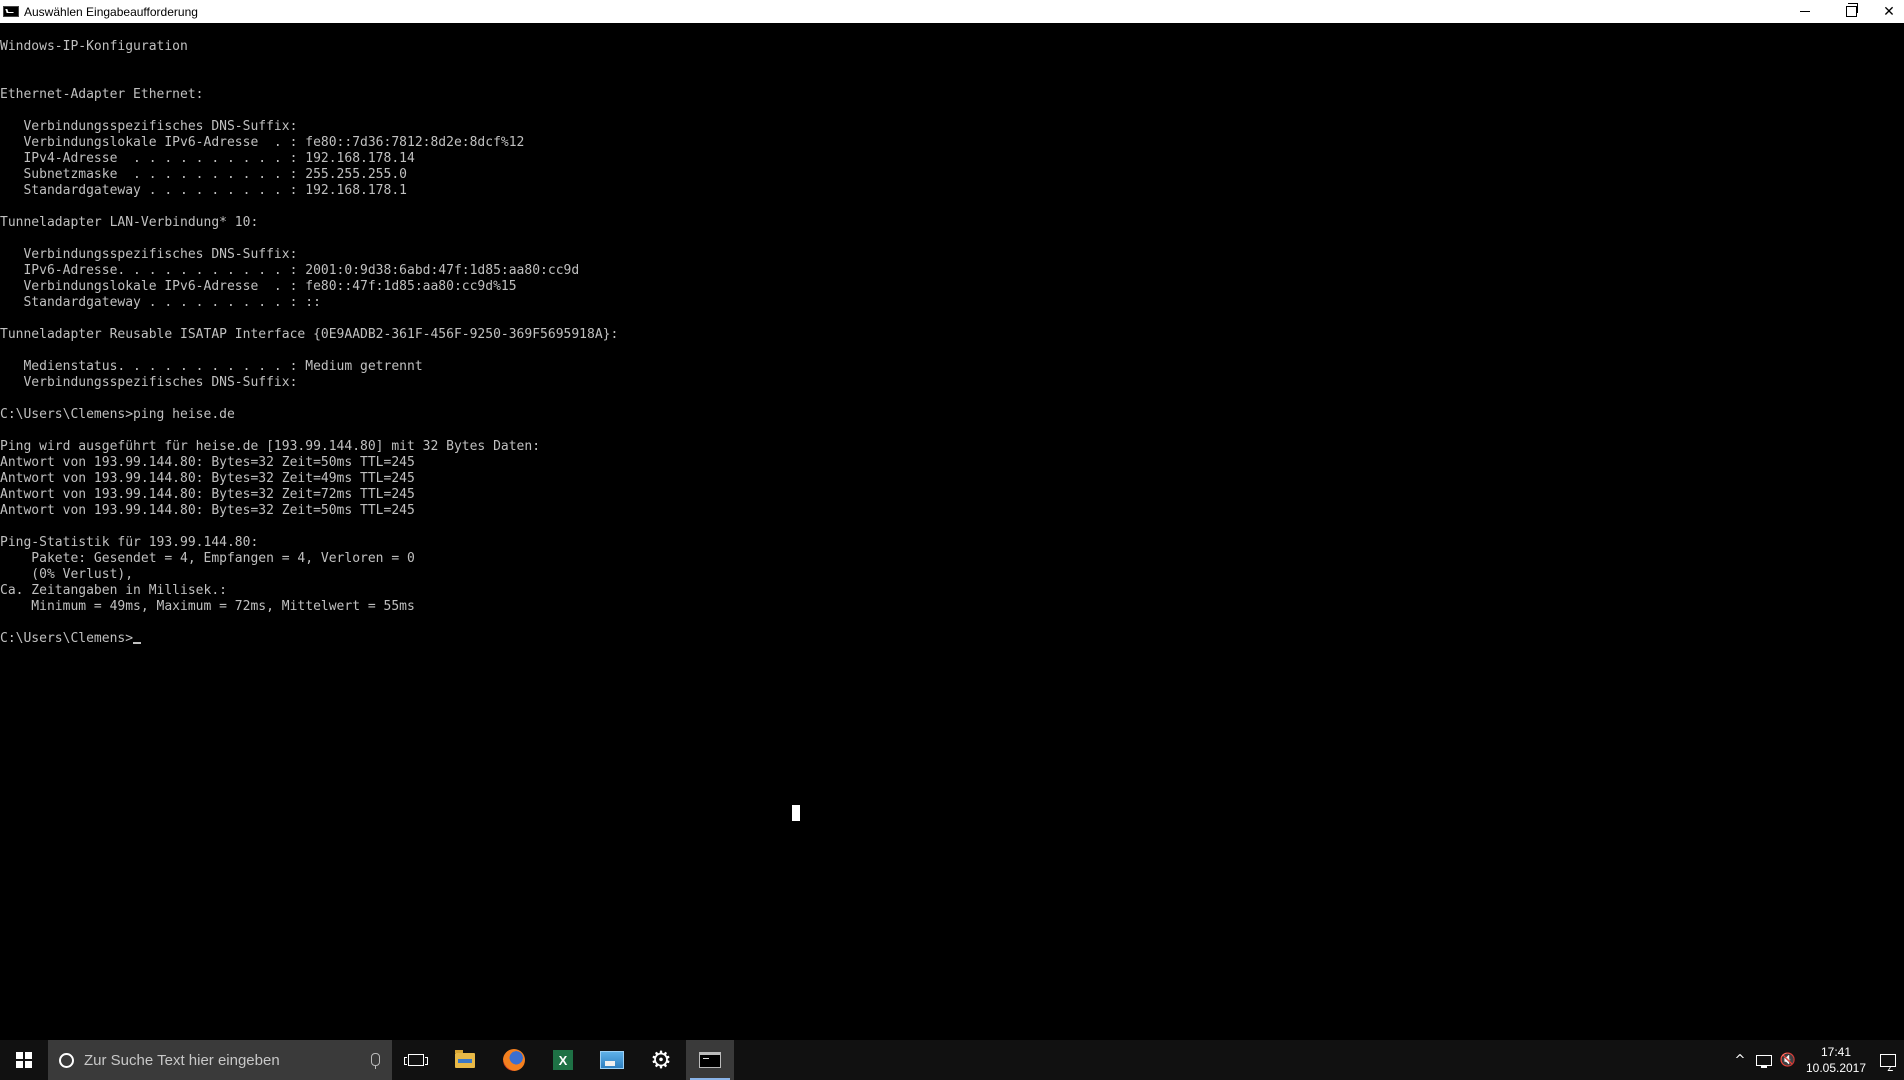 This screenshot has height=1080, width=1904. Describe the element at coordinates (1836, 1060) in the screenshot. I see `clock: 17:41 10.05.2017` at that location.